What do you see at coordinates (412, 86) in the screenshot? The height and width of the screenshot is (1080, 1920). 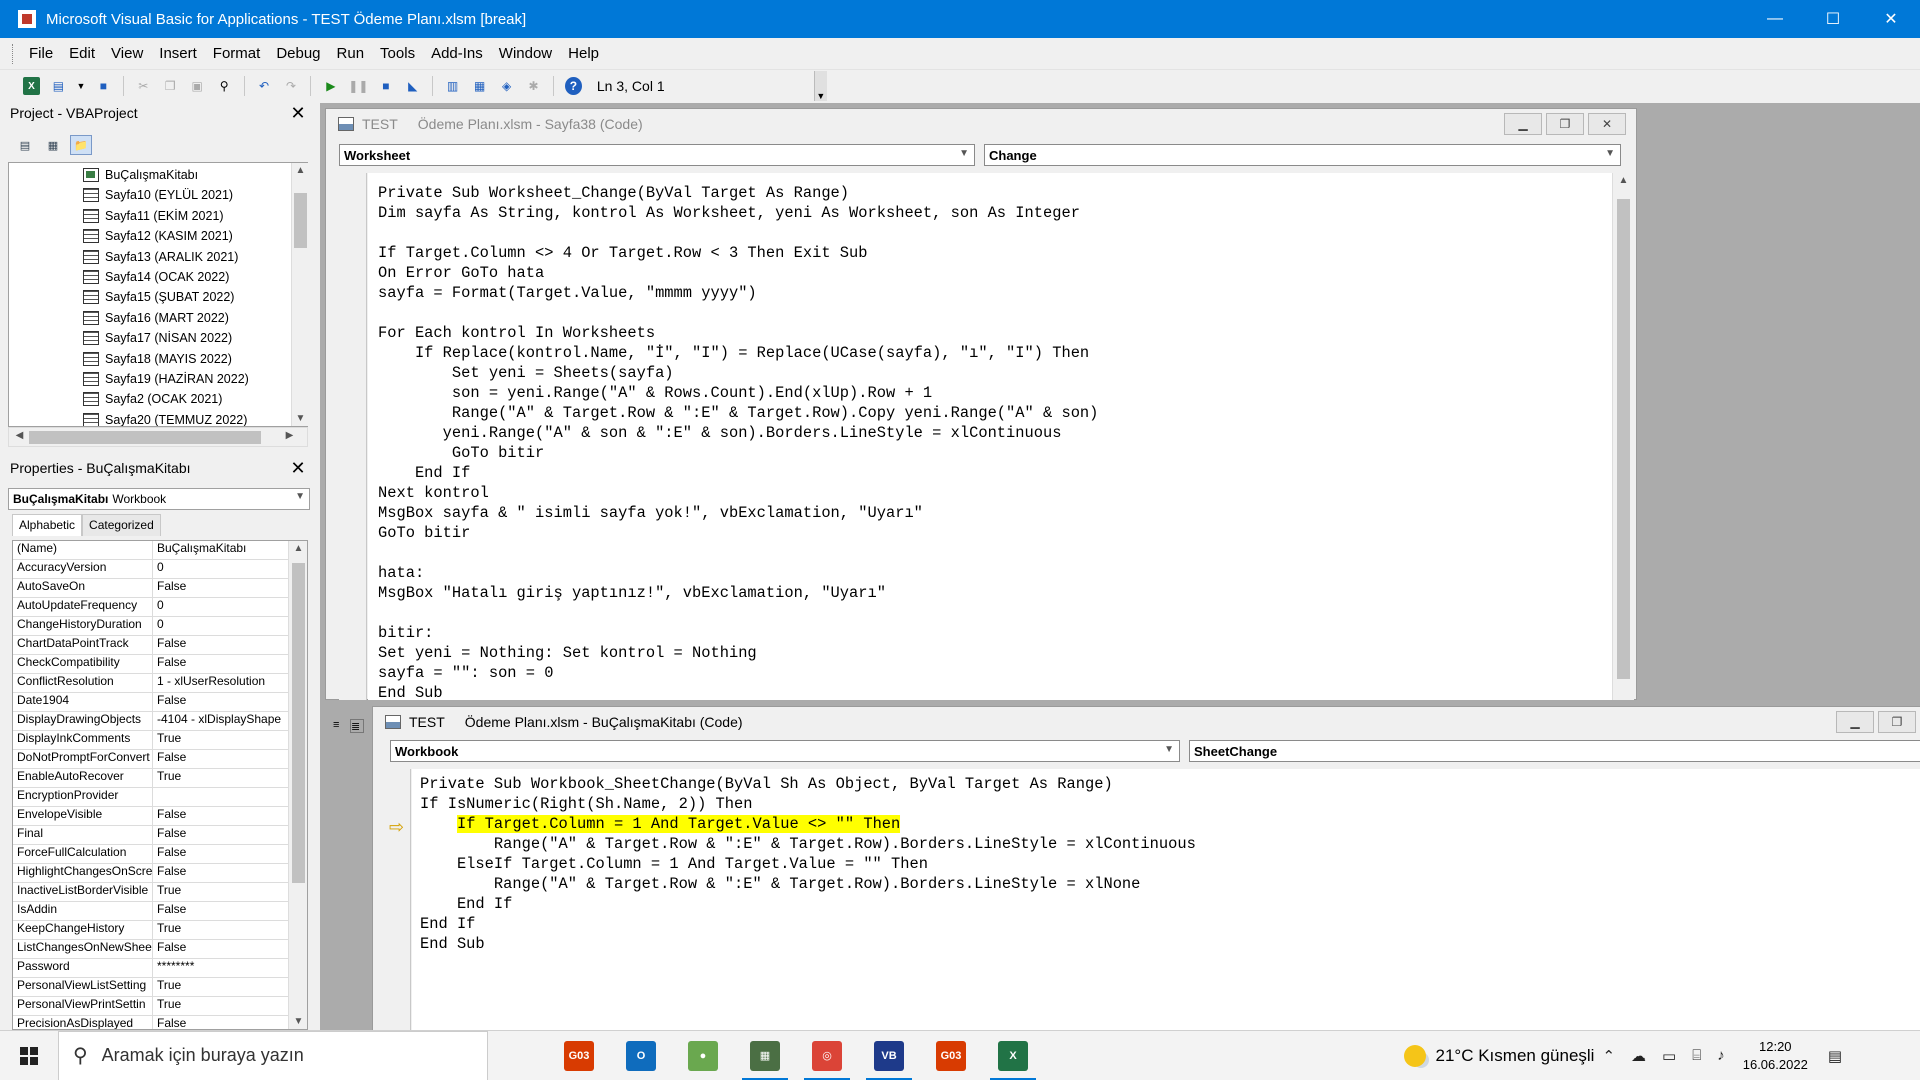 I see `design-mode-icon: ◣` at bounding box center [412, 86].